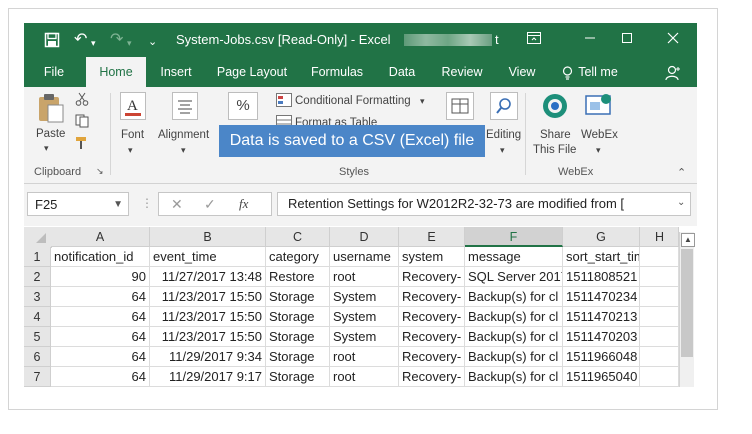 The image size is (752, 434). What do you see at coordinates (402, 72) in the screenshot?
I see `tab-data: Data` at bounding box center [402, 72].